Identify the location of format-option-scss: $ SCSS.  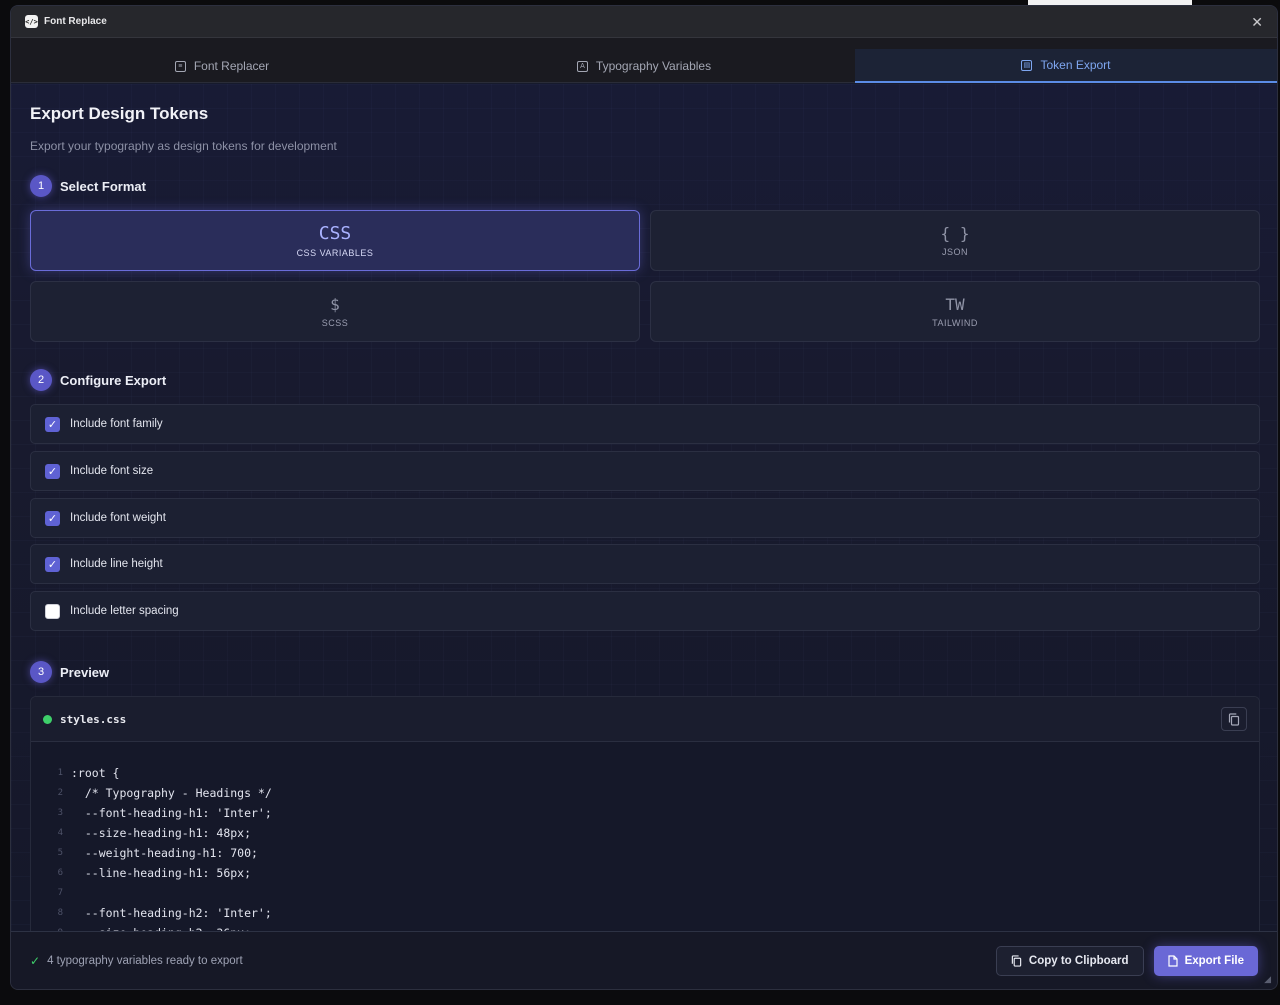
(335, 311).